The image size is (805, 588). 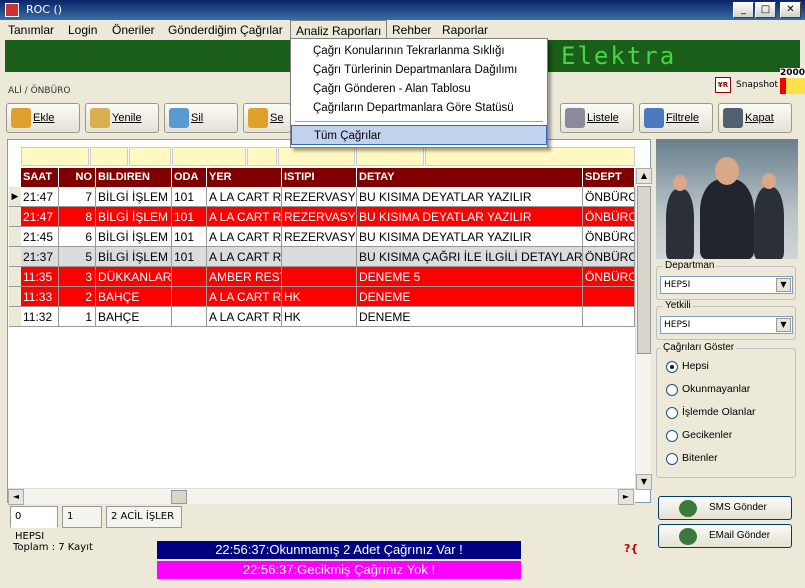 I want to click on scroll-right-arrow-icon: ►, so click(x=626, y=497).